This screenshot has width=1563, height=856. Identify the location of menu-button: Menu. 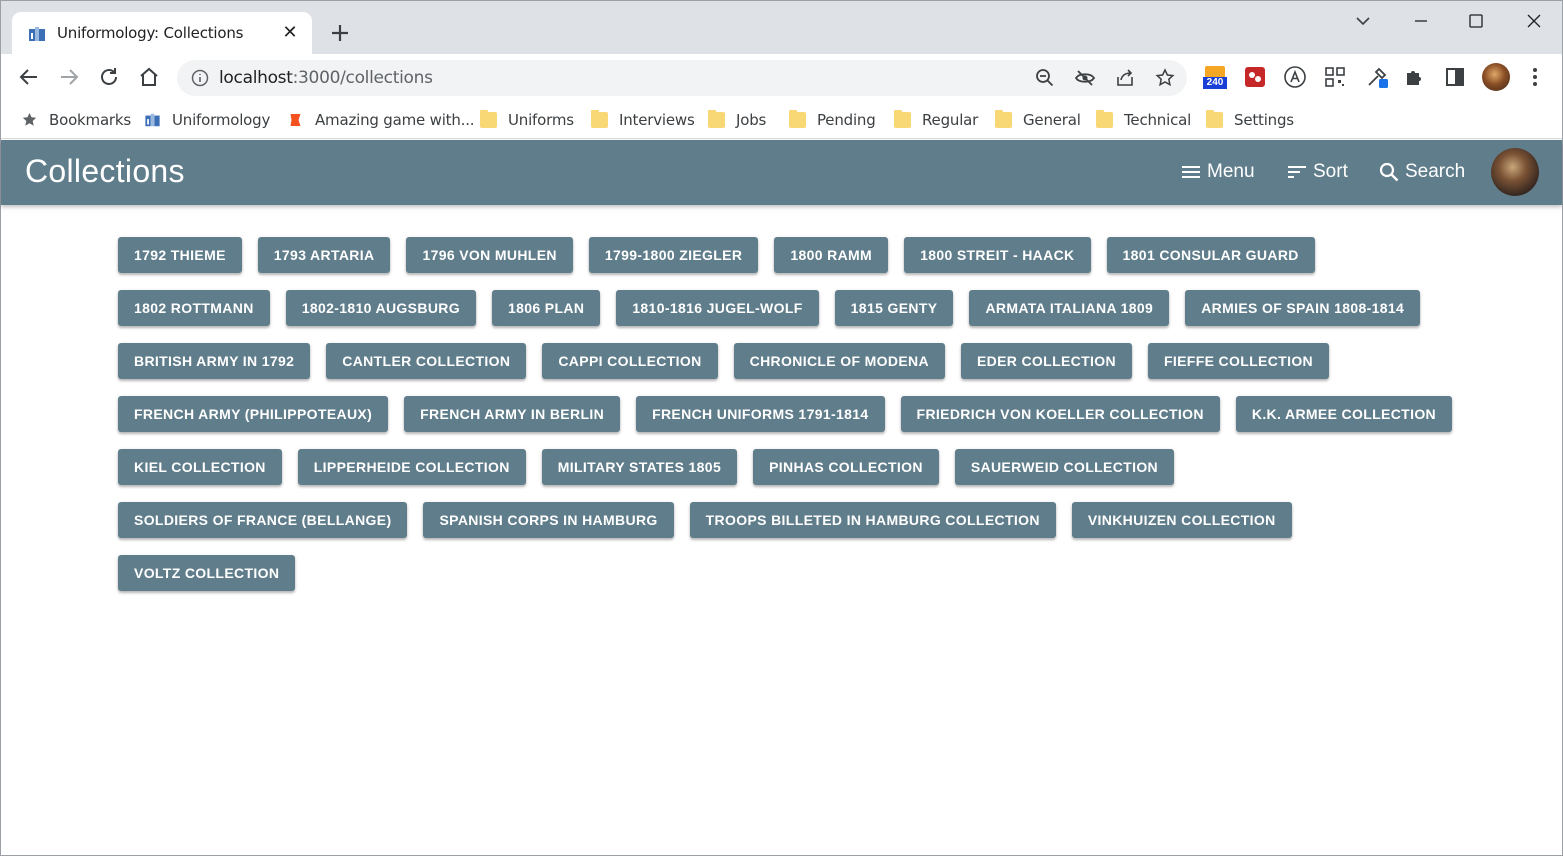
(1218, 172).